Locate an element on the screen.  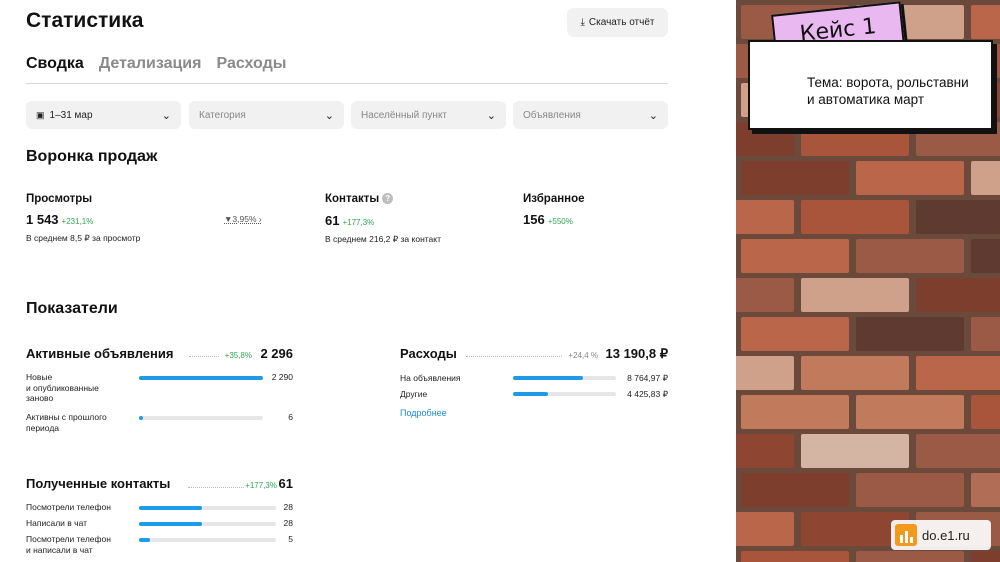
label-line: и опубликованные is located at coordinates (62, 387).